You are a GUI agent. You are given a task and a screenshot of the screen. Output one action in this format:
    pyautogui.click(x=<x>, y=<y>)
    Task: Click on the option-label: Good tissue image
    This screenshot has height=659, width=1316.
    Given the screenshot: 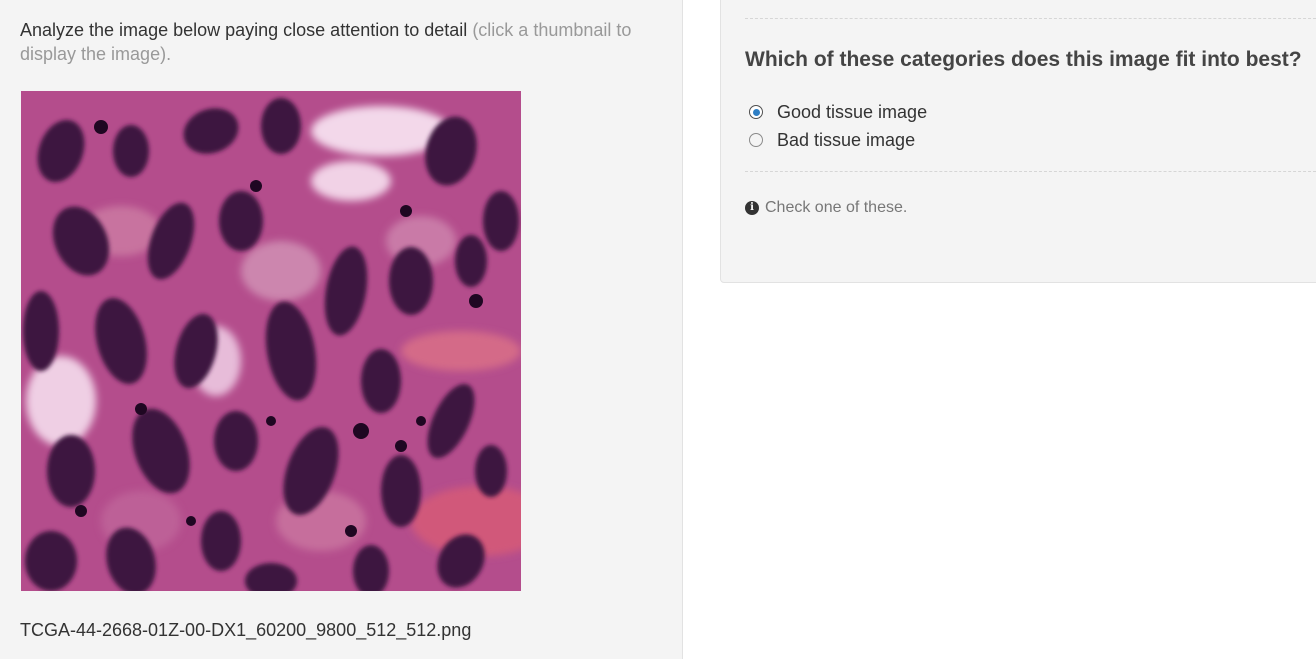 What is the action you would take?
    pyautogui.click(x=852, y=111)
    